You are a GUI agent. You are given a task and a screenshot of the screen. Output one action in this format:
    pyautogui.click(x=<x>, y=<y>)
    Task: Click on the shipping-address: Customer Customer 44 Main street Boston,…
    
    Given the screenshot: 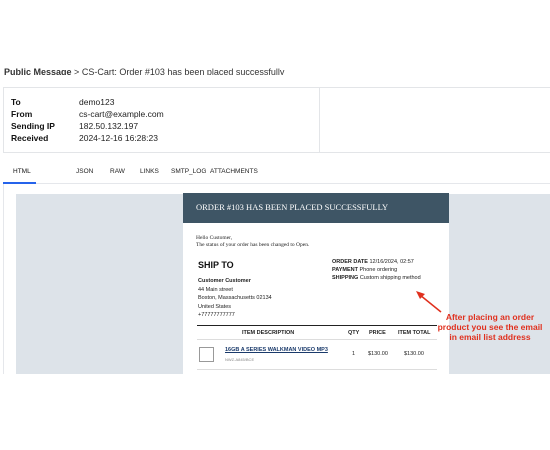 What is the action you would take?
    pyautogui.click(x=235, y=298)
    